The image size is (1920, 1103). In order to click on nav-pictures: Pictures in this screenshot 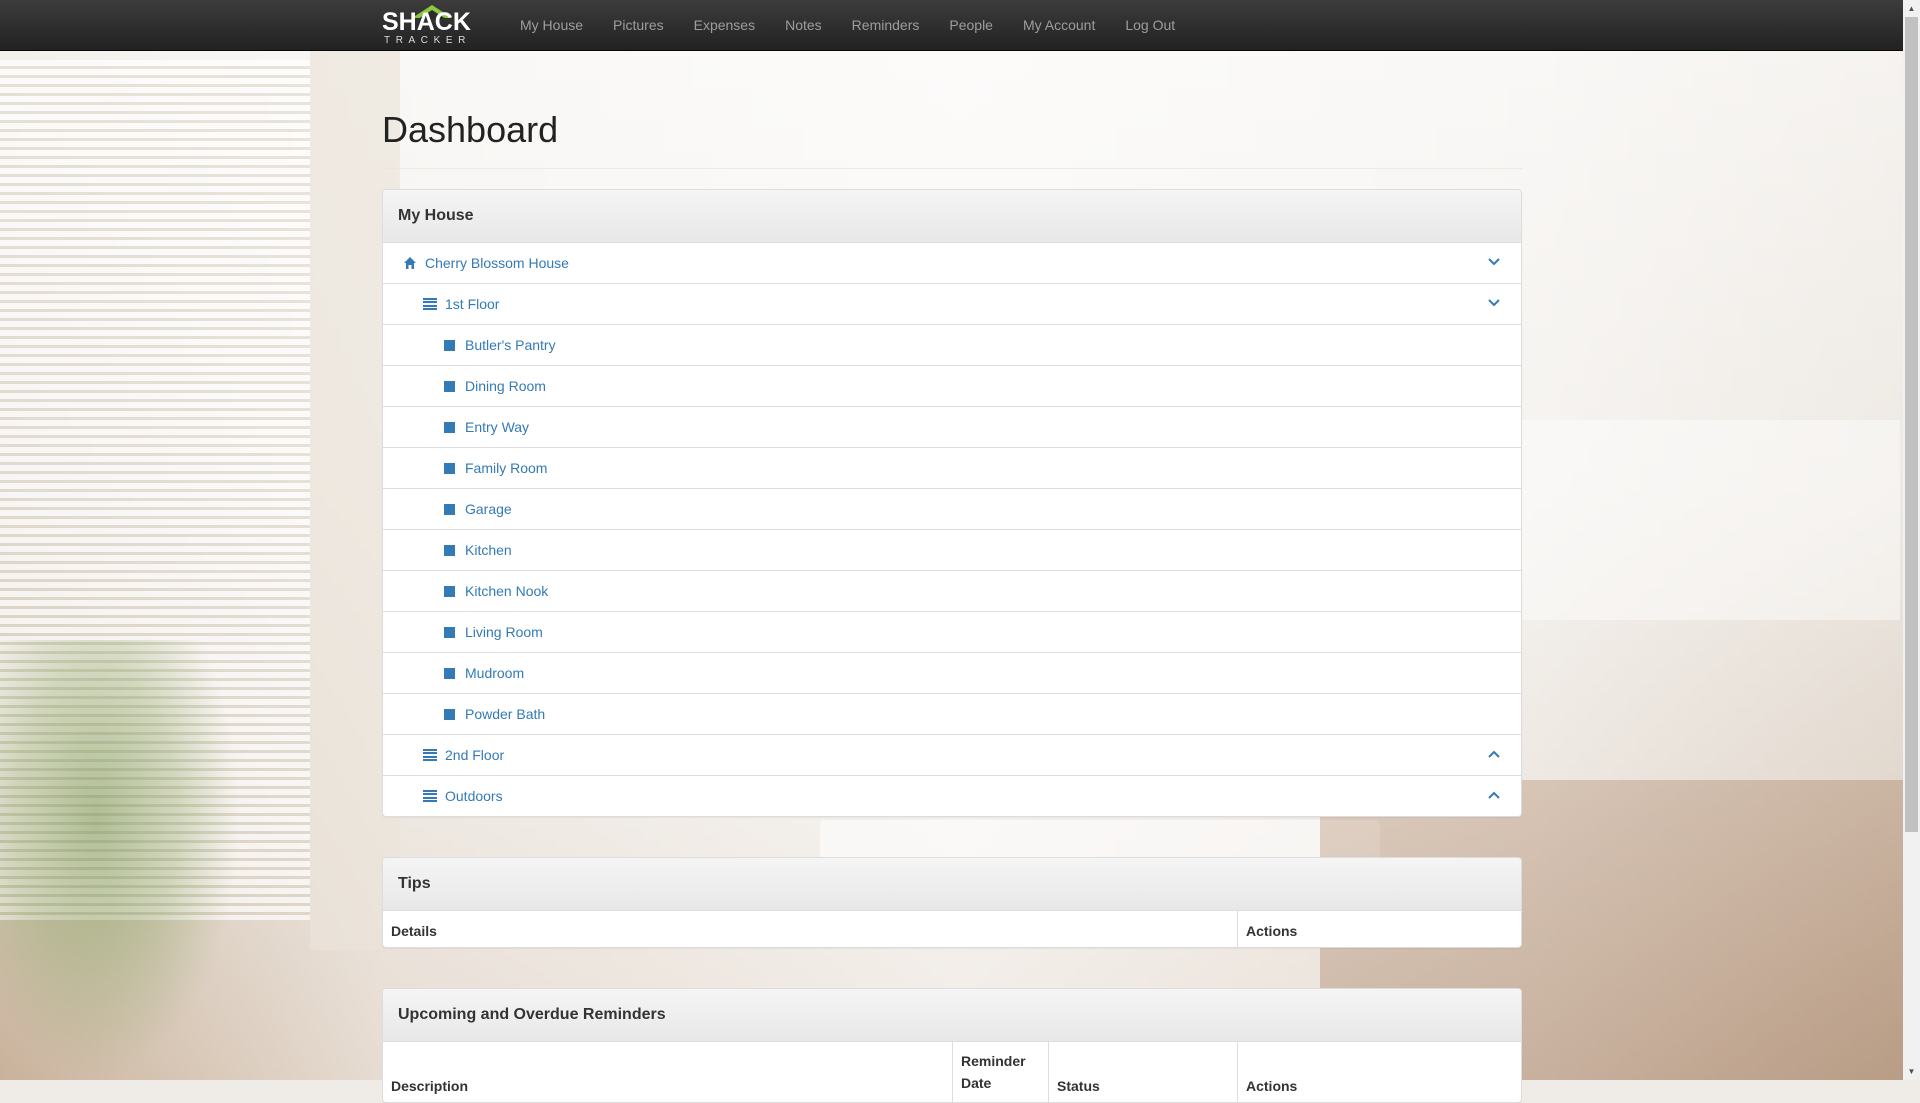, I will do `click(638, 25)`.